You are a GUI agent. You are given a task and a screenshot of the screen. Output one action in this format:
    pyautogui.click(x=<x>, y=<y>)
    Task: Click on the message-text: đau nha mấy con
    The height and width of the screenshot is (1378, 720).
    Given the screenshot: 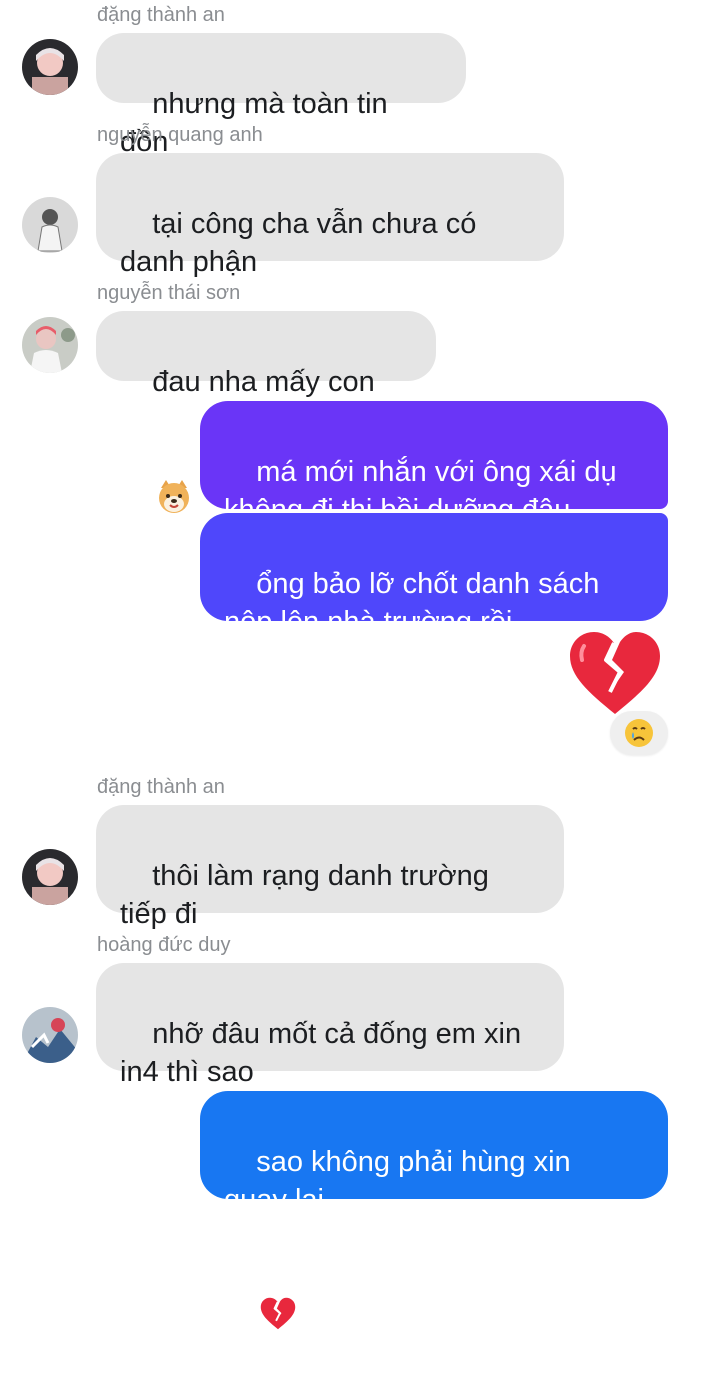 What is the action you would take?
    pyautogui.click(x=263, y=382)
    